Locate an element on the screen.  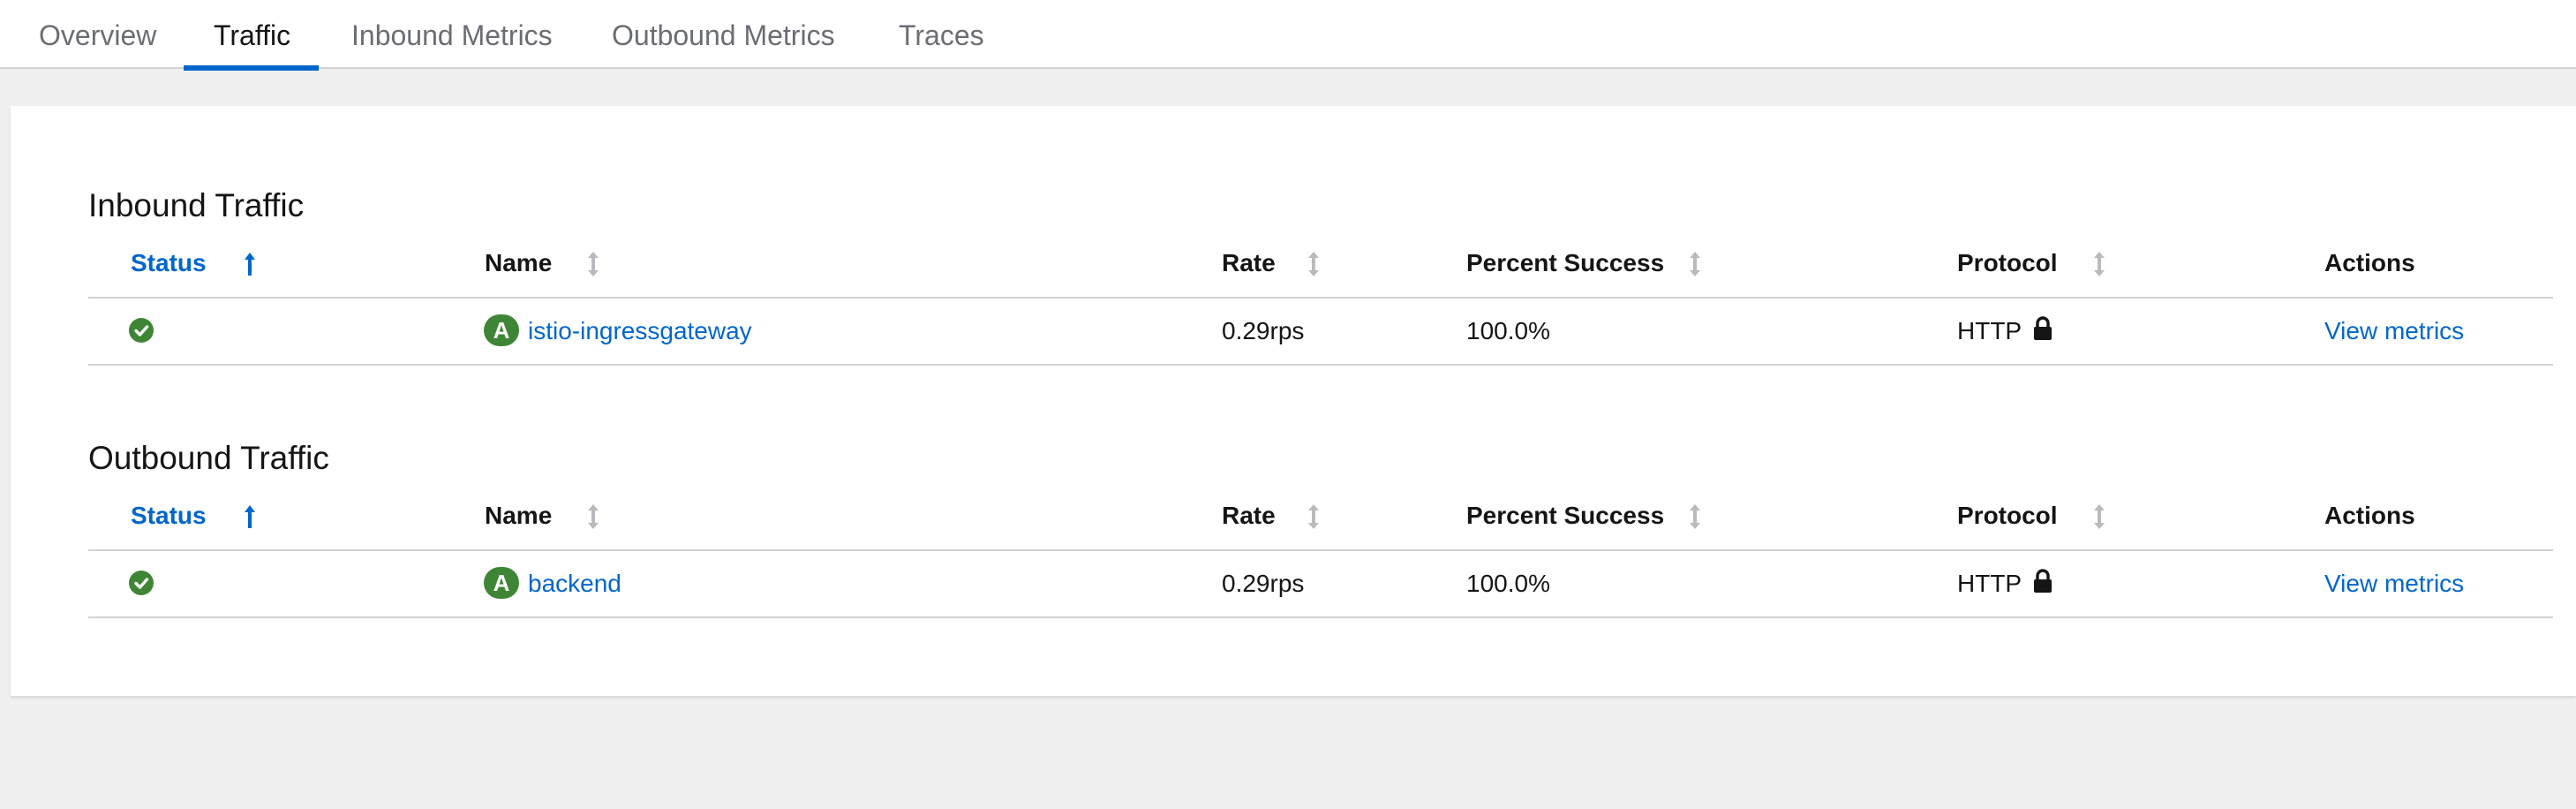
tab-inbound-metrics: Inbound Metrics is located at coordinates (452, 34).